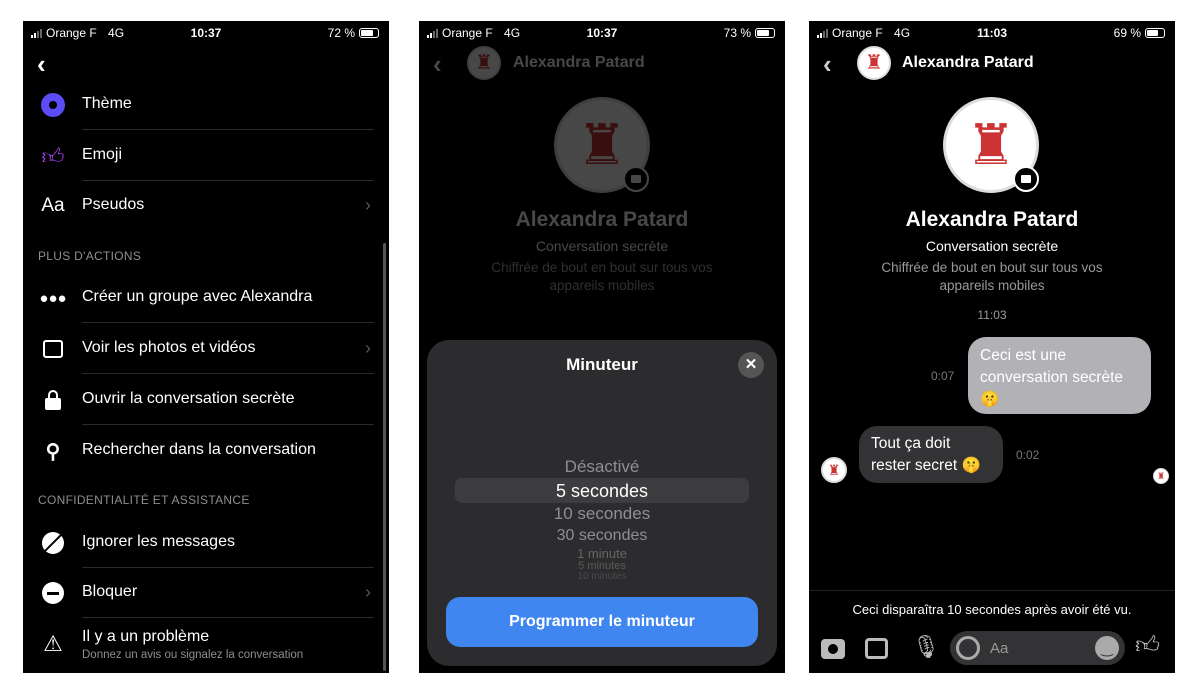 The image size is (1200, 691). What do you see at coordinates (834, 470) in the screenshot?
I see `sender-avatar: ♜` at bounding box center [834, 470].